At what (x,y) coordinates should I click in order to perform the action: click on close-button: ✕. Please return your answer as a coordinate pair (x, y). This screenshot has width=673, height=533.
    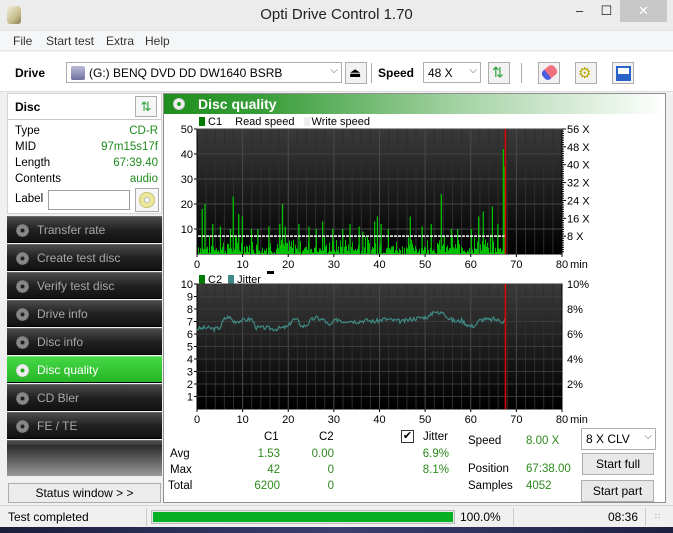
    Looking at the image, I should click on (643, 11).